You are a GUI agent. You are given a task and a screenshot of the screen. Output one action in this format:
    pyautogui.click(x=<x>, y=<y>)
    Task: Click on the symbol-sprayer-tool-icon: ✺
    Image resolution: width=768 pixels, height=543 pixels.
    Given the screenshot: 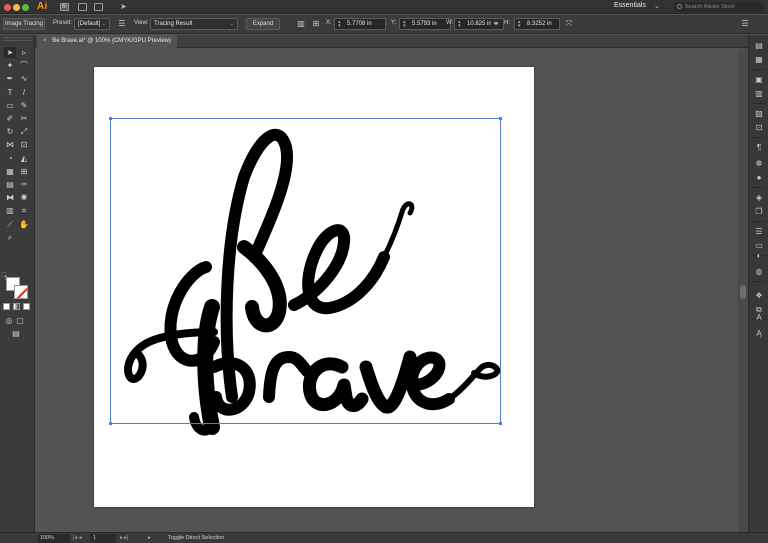 What is the action you would take?
    pyautogui.click(x=24, y=197)
    